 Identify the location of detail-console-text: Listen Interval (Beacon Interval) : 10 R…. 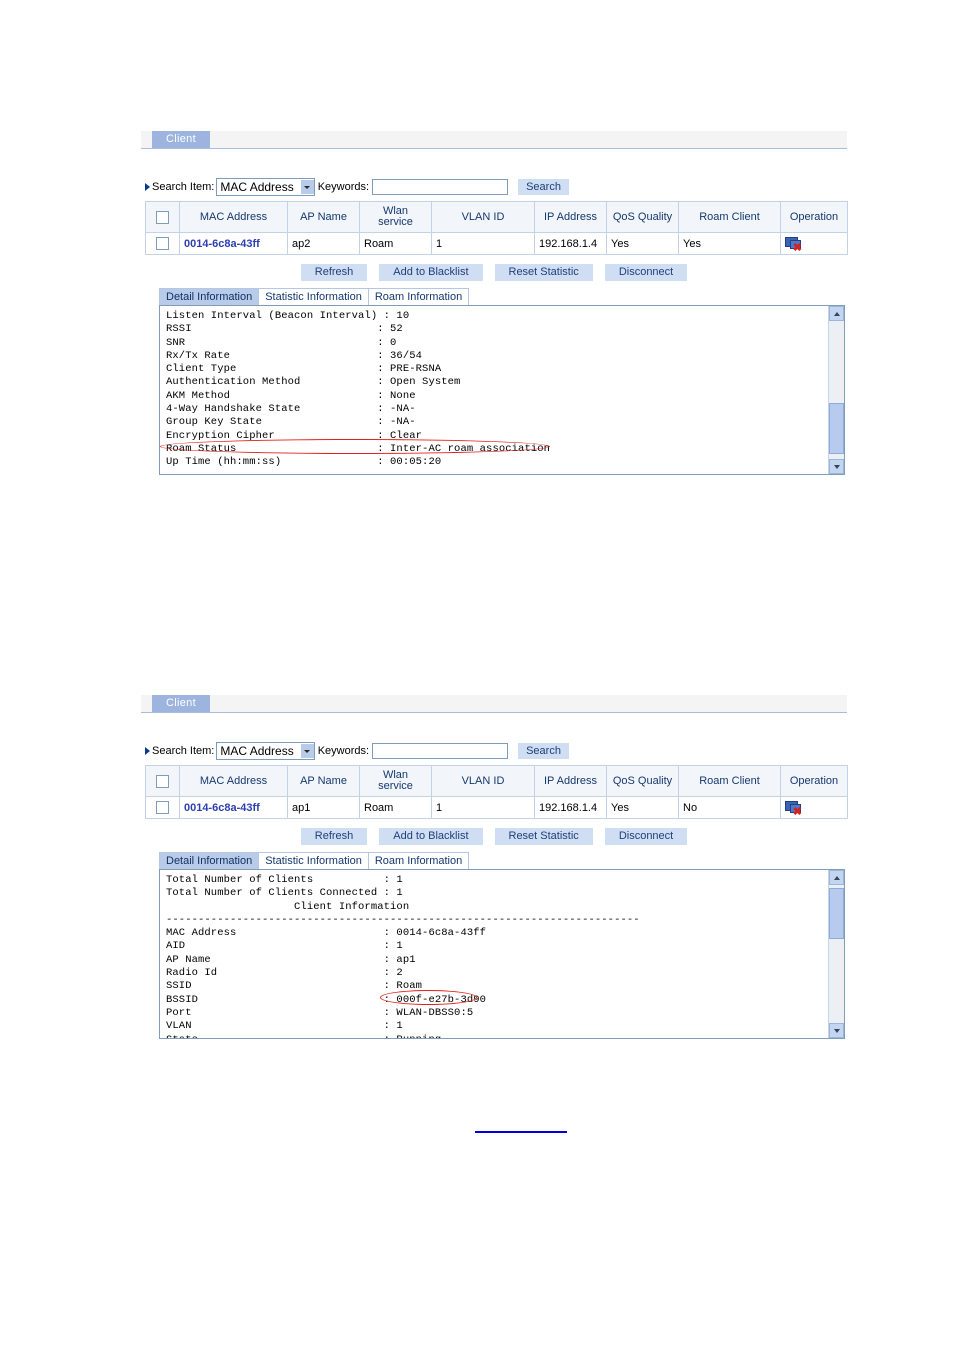
(403, 392).